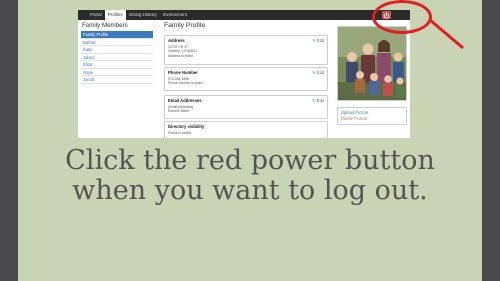 Image resolution: width=500 pixels, height=281 pixels. Describe the element at coordinates (250, 160) in the screenshot. I see `caption-line-1: Click the red power button` at that location.